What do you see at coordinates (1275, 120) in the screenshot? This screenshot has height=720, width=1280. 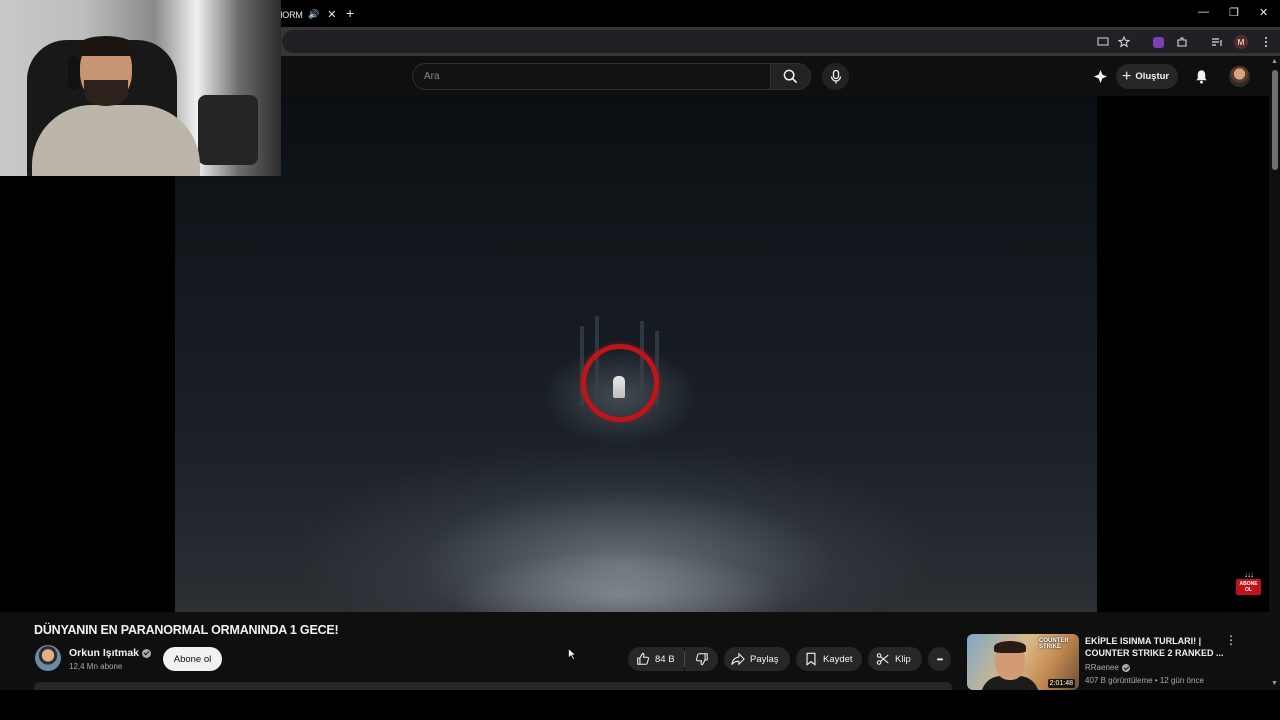 I see `scroll-thumb` at bounding box center [1275, 120].